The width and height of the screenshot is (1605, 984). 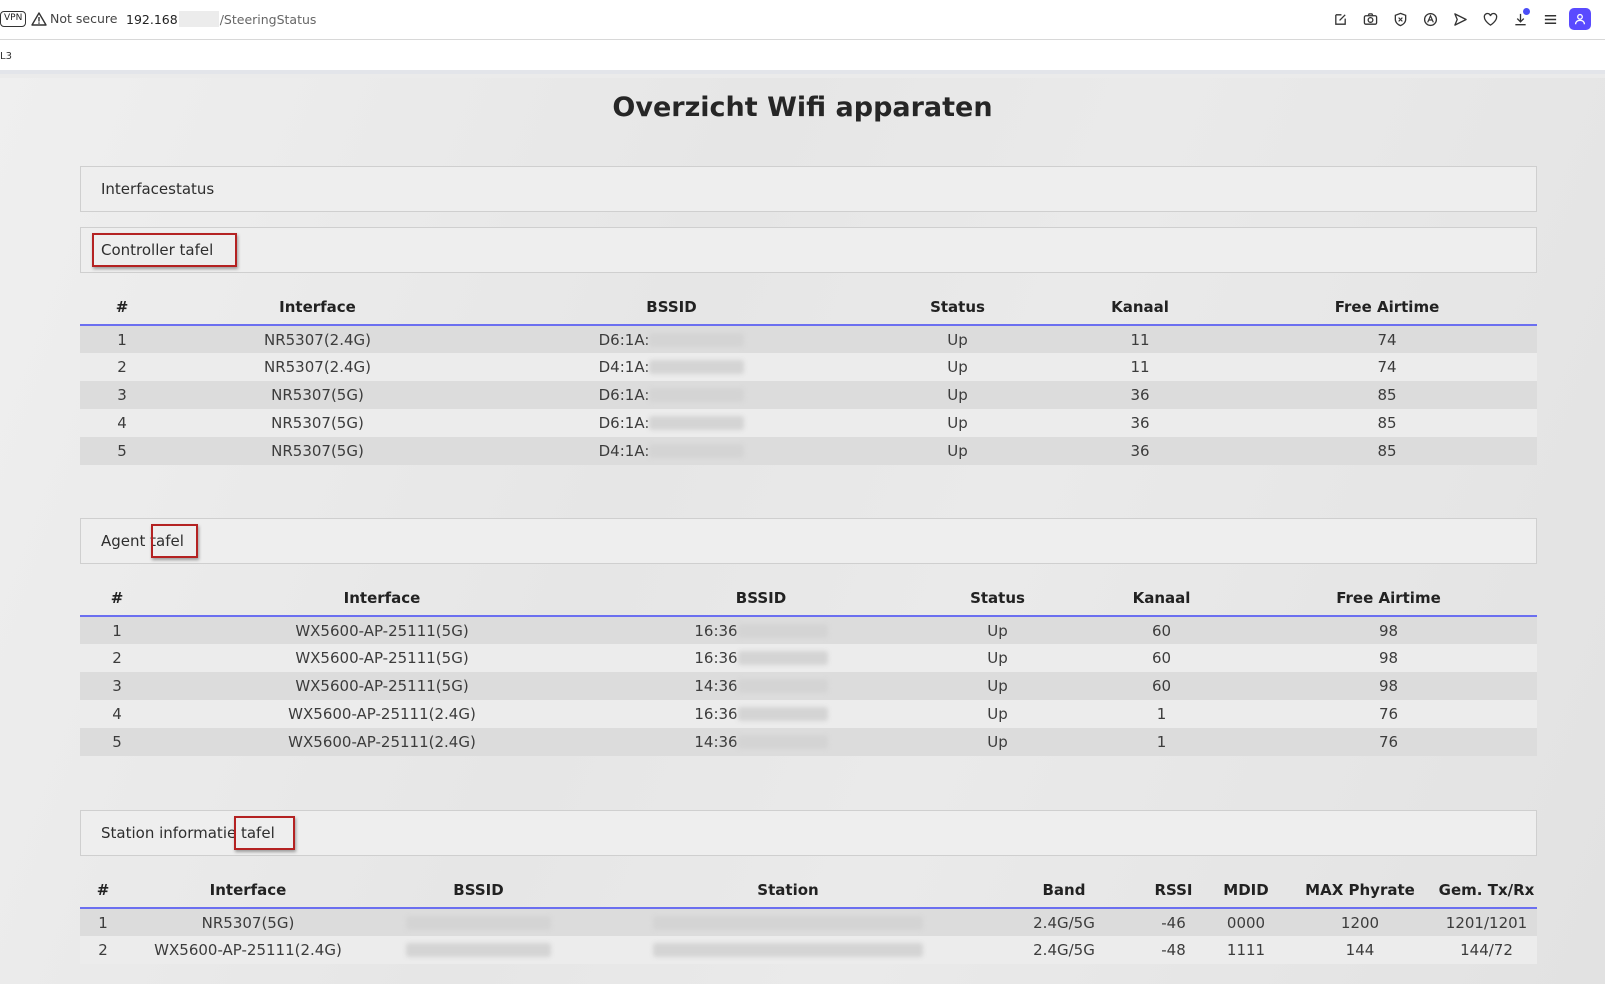 I want to click on table-cell: WX5600-AP-25111(5G), so click(x=382, y=686).